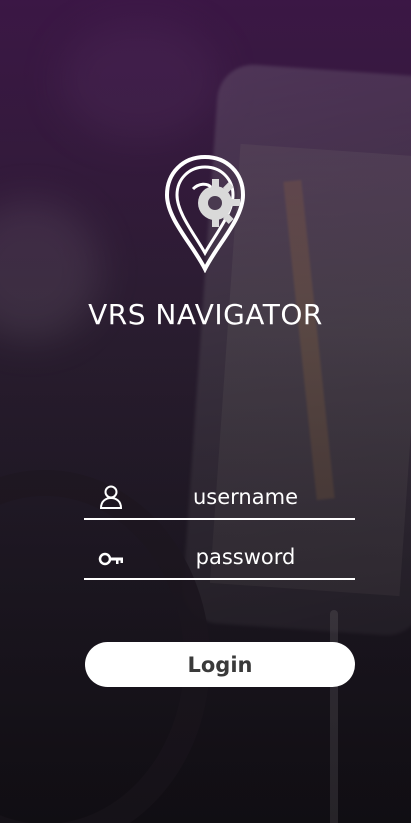 The height and width of the screenshot is (823, 411). I want to click on key-icon, so click(111, 557).